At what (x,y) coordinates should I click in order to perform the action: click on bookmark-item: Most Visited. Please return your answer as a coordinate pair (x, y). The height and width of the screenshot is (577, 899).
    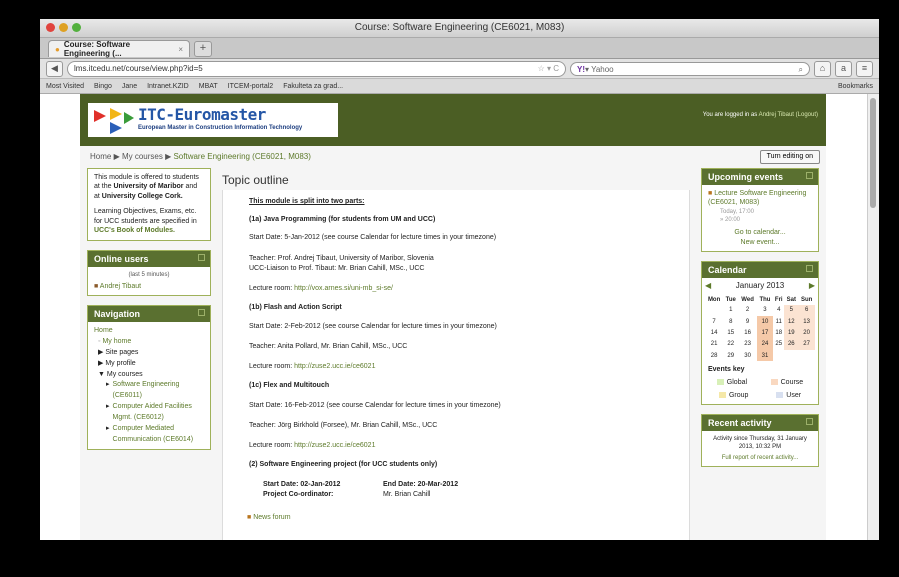
    Looking at the image, I should click on (65, 86).